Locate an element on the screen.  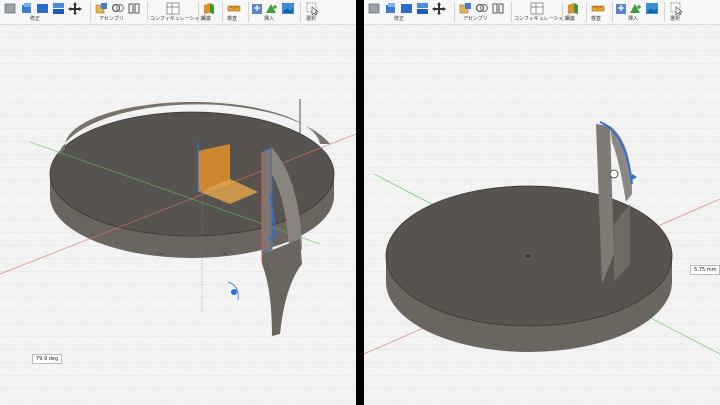
edge-handle-icon is located at coordinates (614, 174).